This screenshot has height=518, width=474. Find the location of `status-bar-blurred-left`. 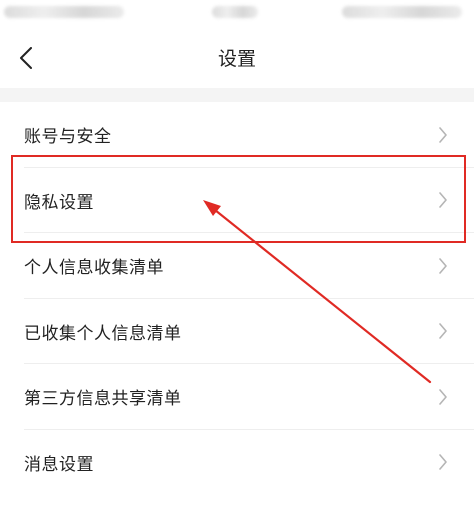

status-bar-blurred-left is located at coordinates (64, 12).